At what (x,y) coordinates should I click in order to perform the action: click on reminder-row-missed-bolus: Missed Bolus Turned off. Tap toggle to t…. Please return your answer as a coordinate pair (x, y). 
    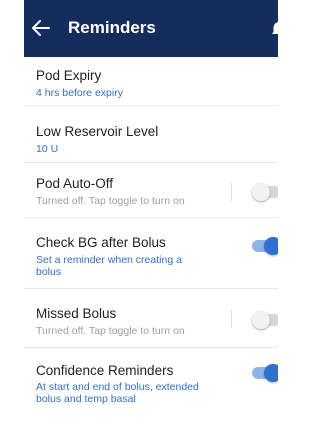
    Looking at the image, I should click on (151, 318).